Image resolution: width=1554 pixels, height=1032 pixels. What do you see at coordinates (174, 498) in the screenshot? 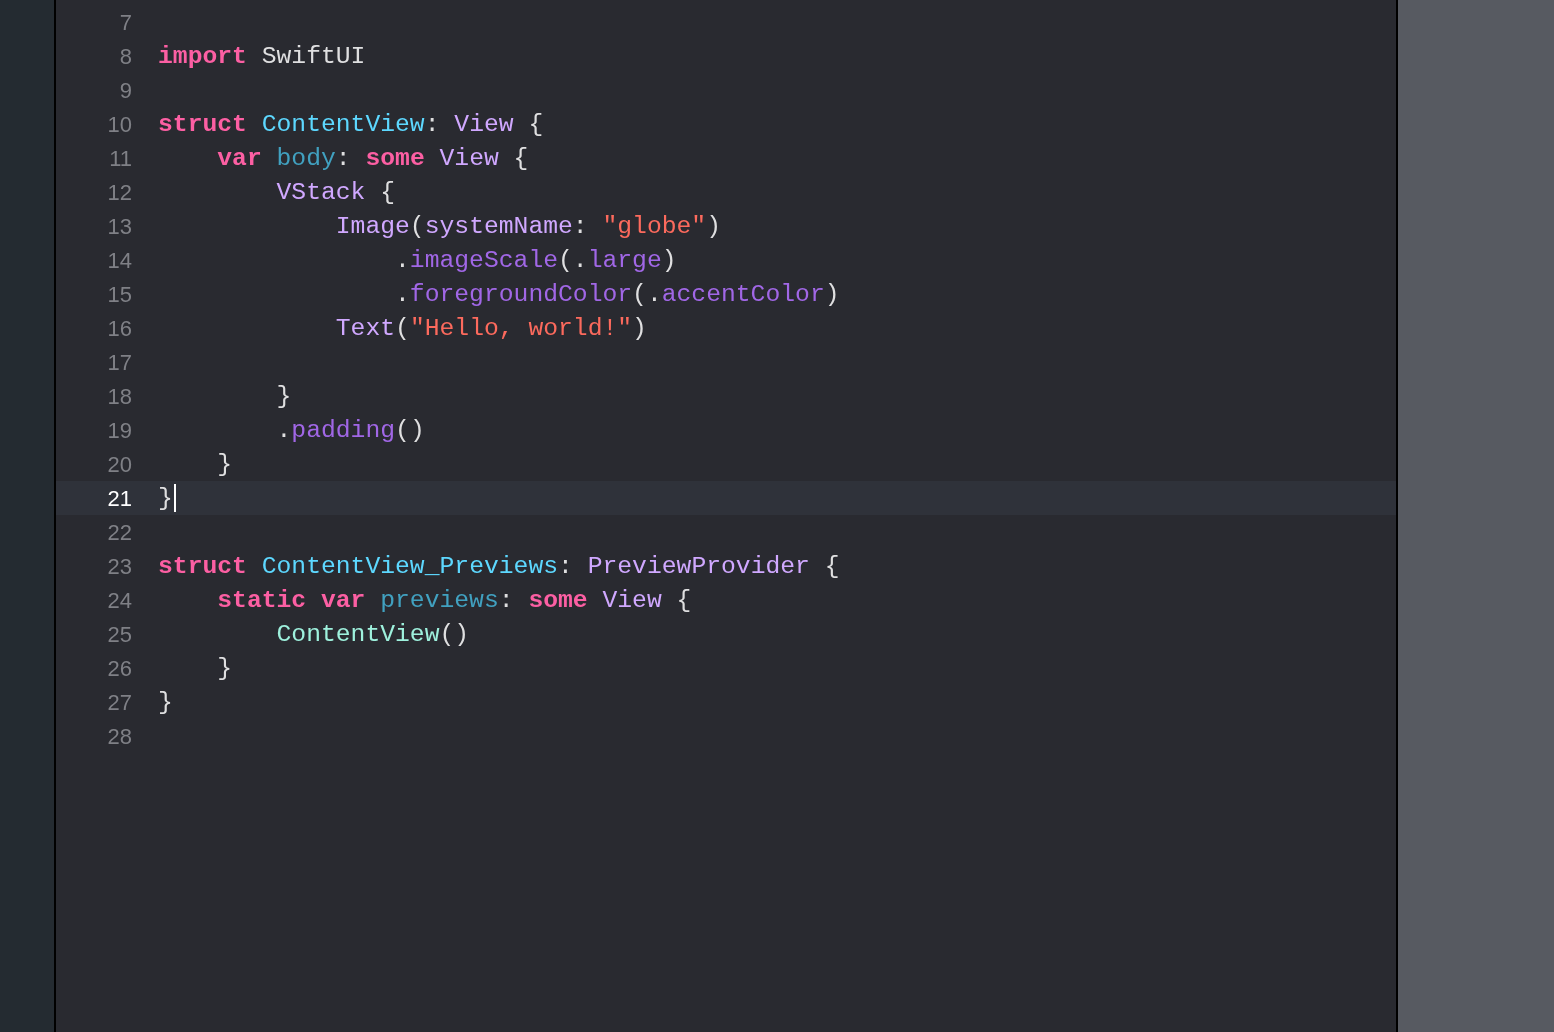
I see `text-cursor` at bounding box center [174, 498].